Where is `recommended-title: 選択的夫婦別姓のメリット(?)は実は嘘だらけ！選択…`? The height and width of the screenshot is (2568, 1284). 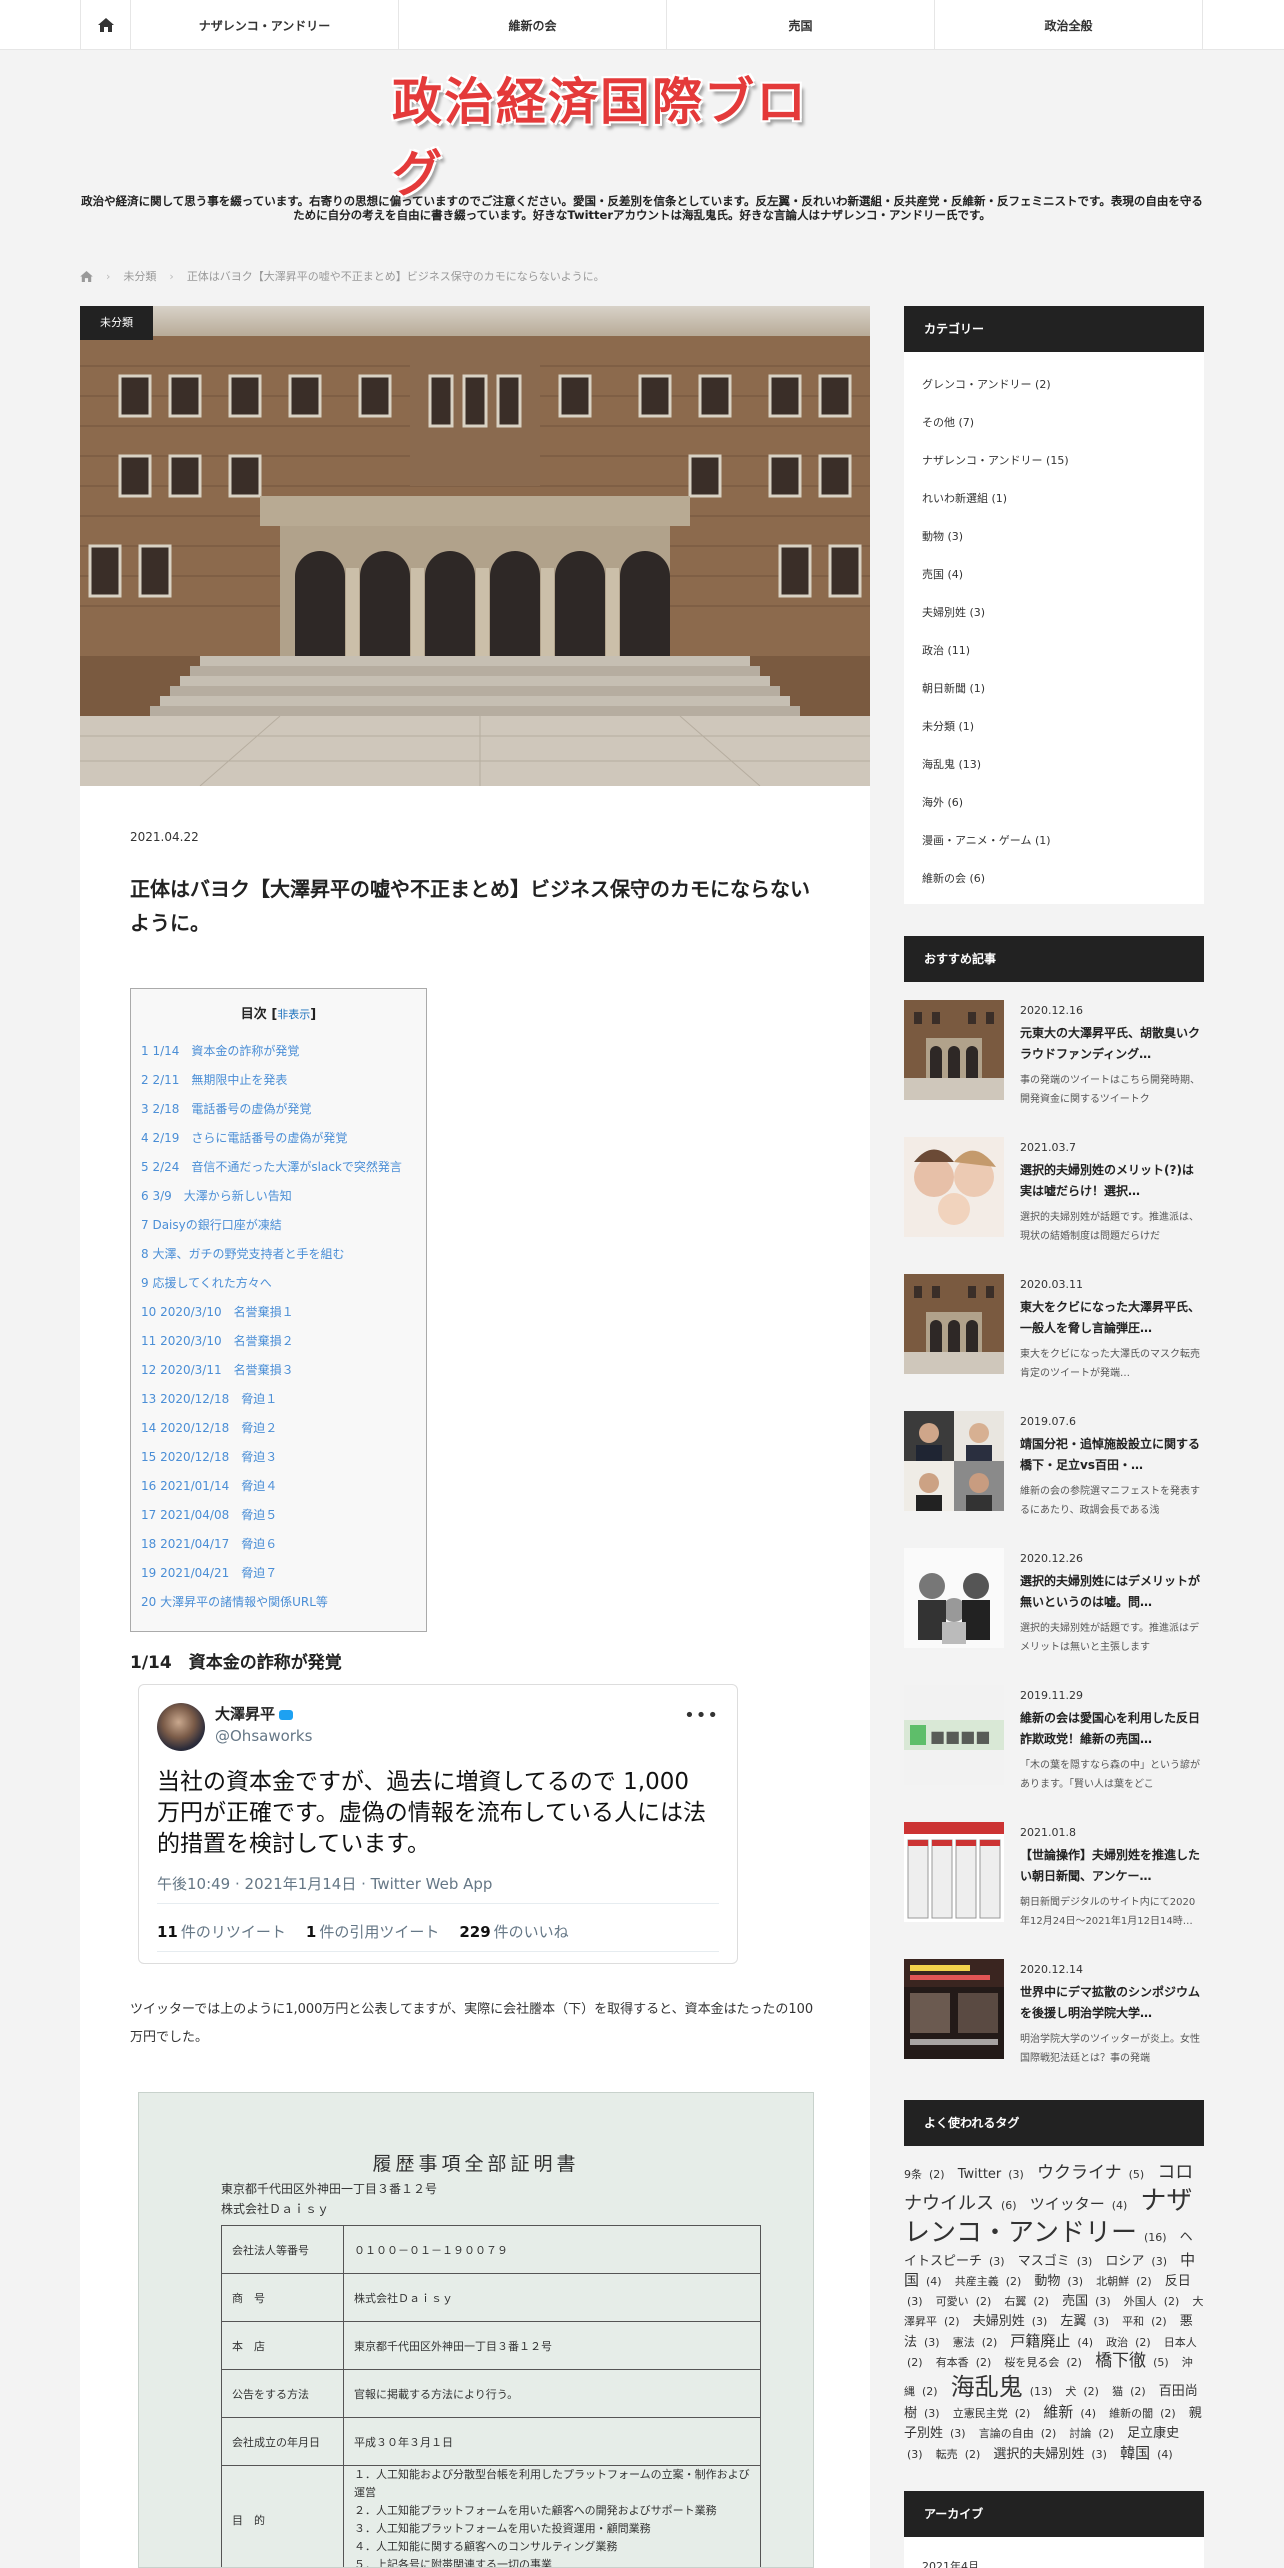 recommended-title: 選択的夫婦別姓のメリット(?)は実は嘘だらけ！選択… is located at coordinates (1112, 1181).